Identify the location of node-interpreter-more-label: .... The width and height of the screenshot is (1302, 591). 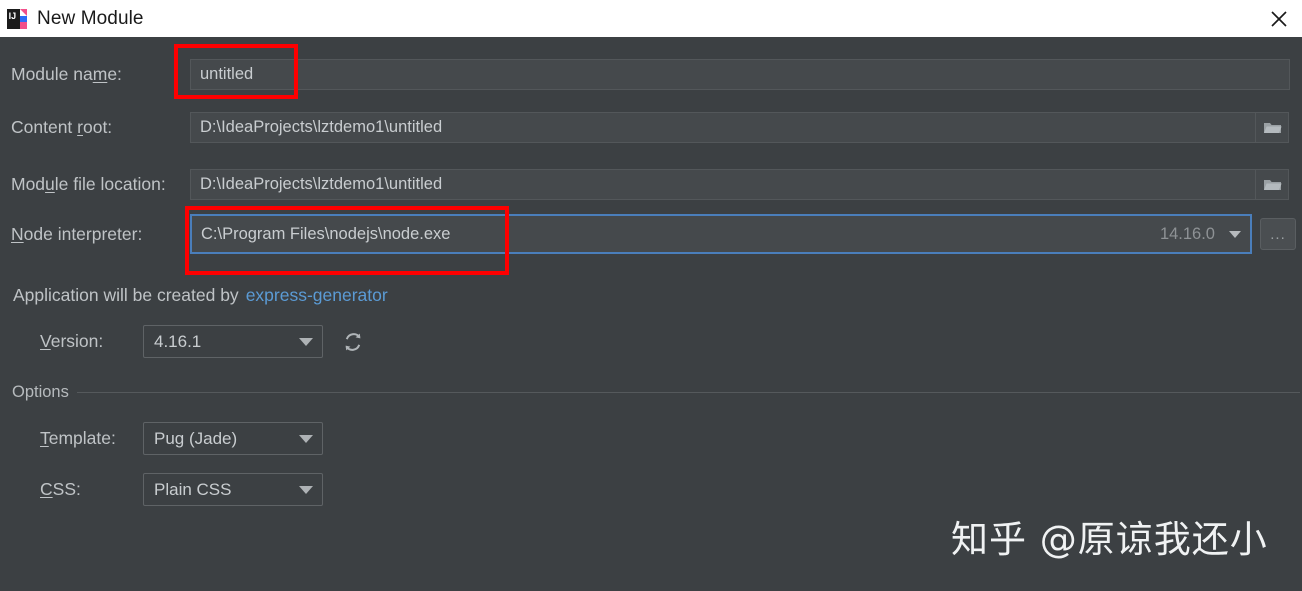
(1278, 234).